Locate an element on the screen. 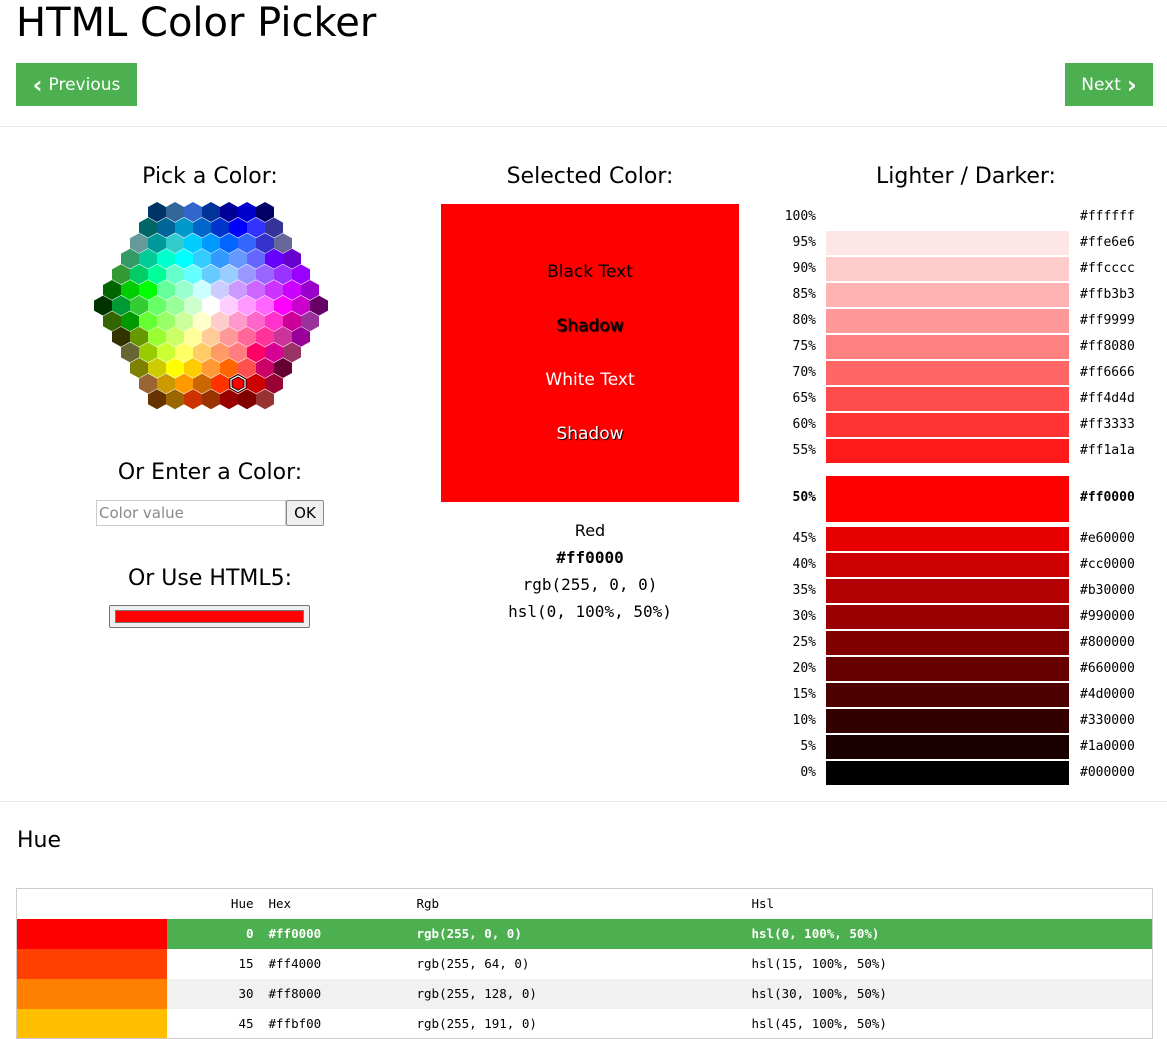  shade-row: 90% #ffcccc is located at coordinates (965, 269).